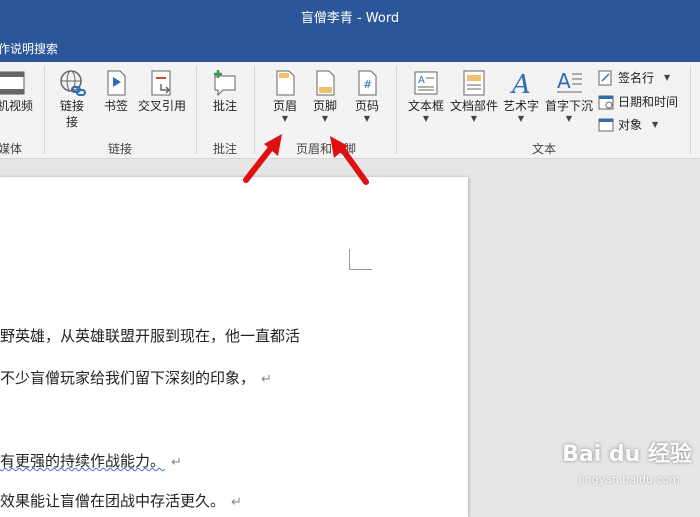  I want to click on online-video-button: 机视频, so click(17, 91).